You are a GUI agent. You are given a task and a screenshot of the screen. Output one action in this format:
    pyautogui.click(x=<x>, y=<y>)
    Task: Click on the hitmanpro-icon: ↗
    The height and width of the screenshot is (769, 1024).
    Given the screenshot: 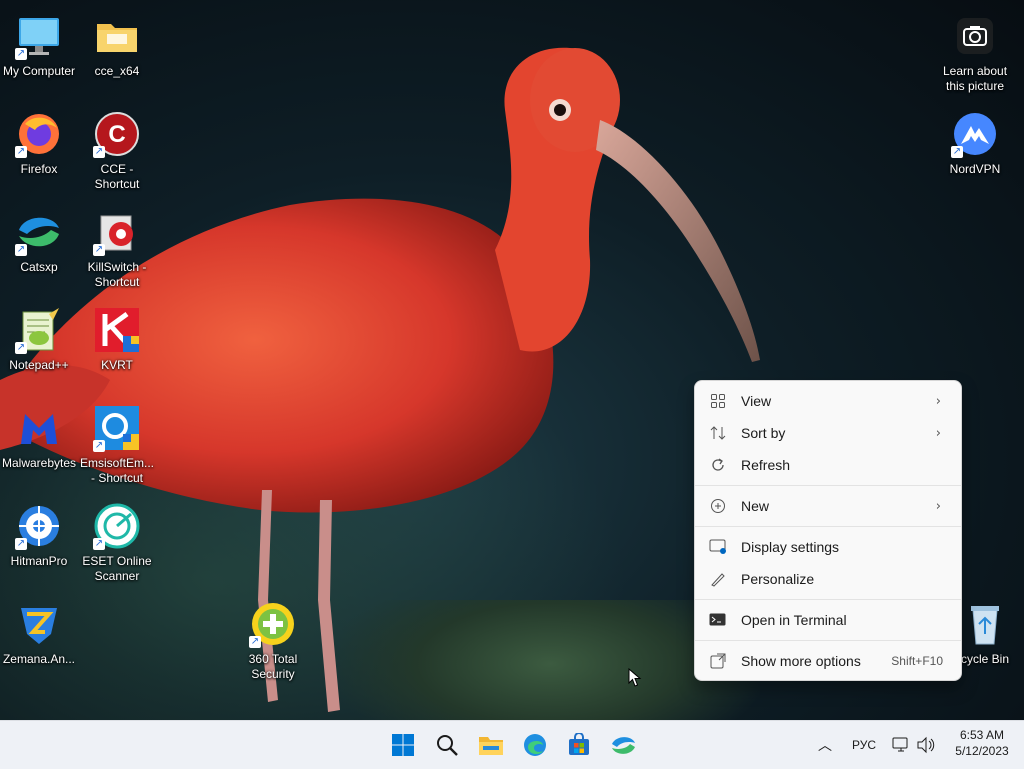 What is the action you would take?
    pyautogui.click(x=39, y=526)
    